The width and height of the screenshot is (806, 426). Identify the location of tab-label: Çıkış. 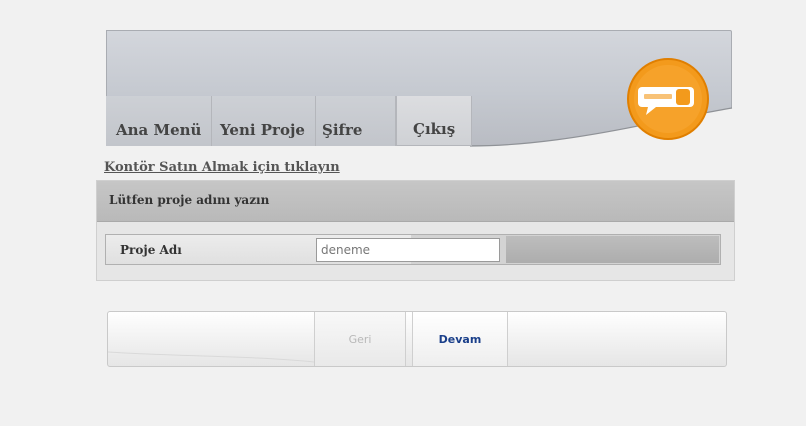
(434, 129).